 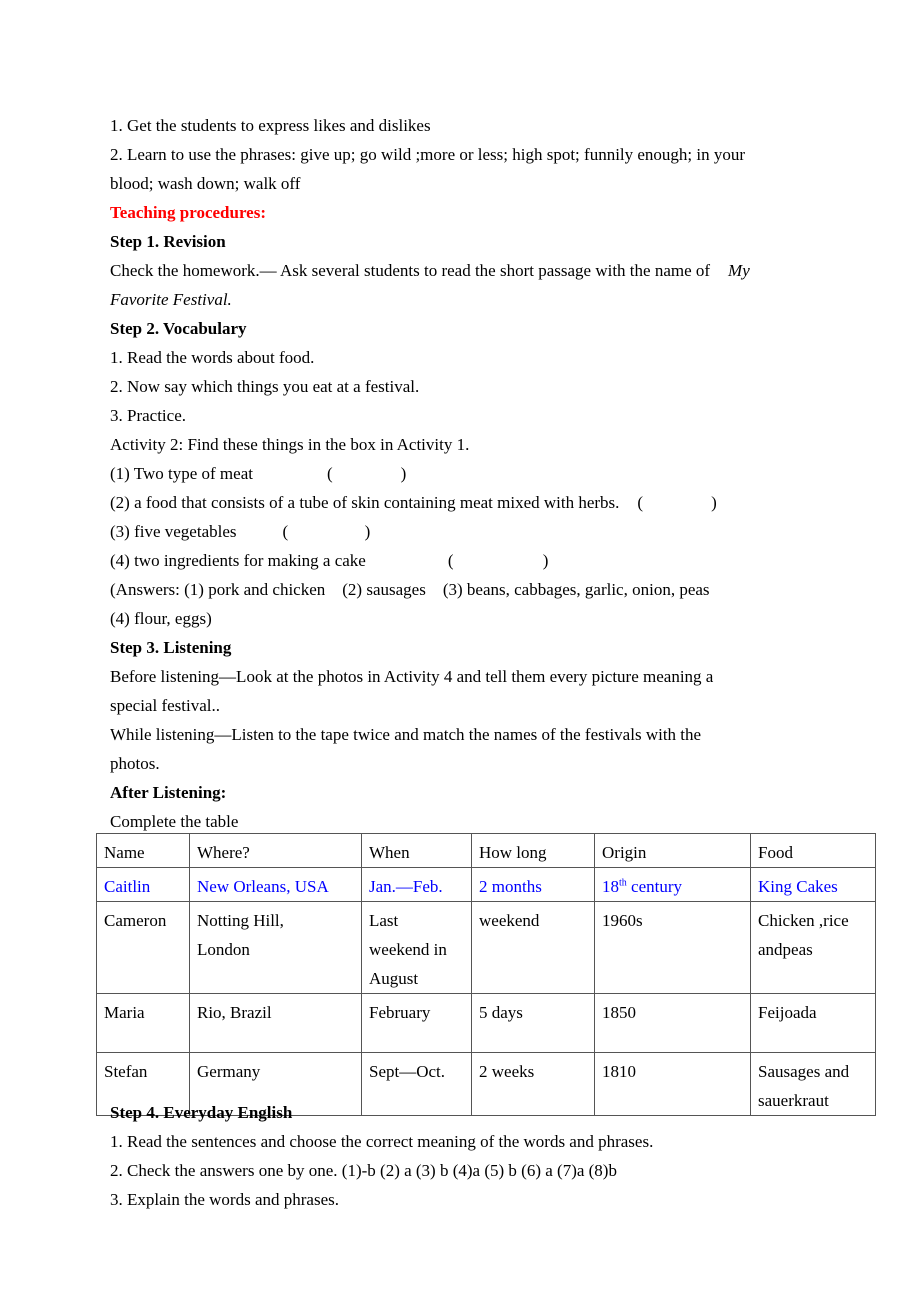 What do you see at coordinates (275, 947) in the screenshot?
I see `cell-where: Notting Hill, London` at bounding box center [275, 947].